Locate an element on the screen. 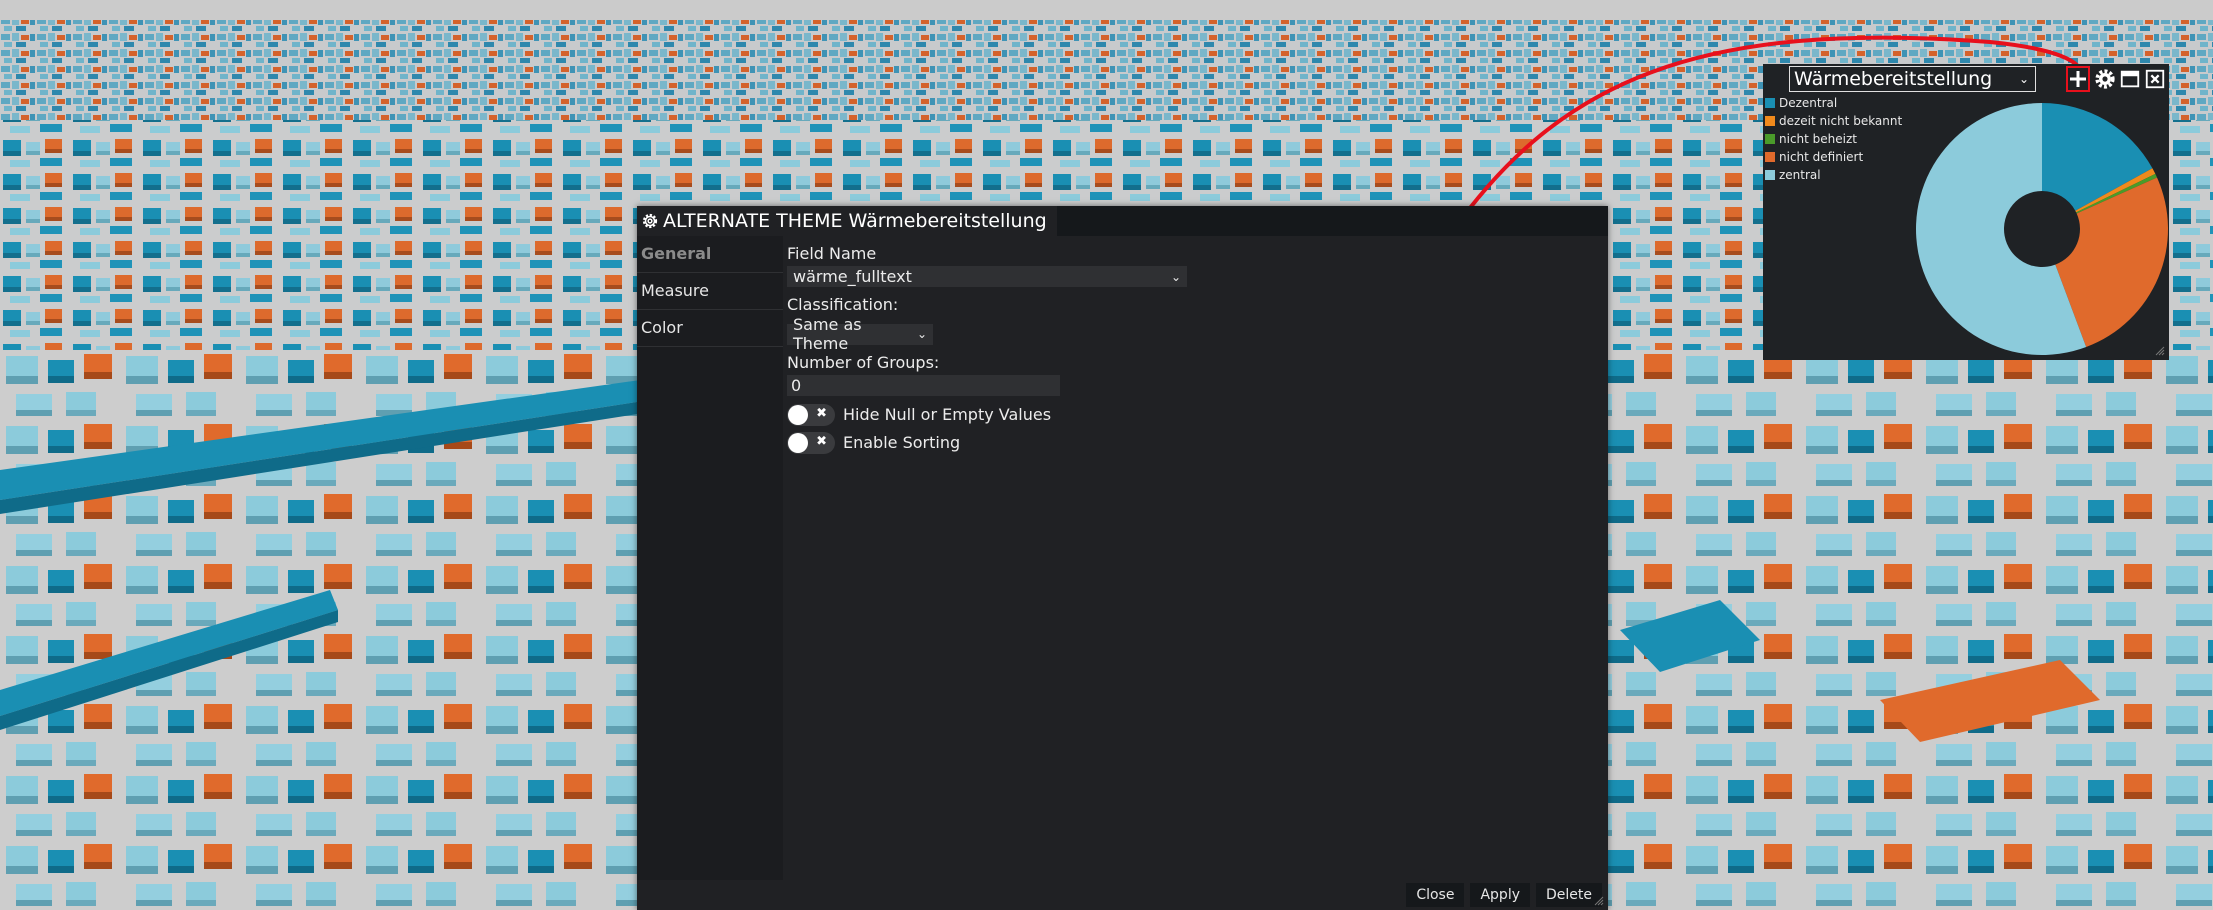 The height and width of the screenshot is (910, 2213). classification-value: Same as Theme is located at coordinates (827, 334).